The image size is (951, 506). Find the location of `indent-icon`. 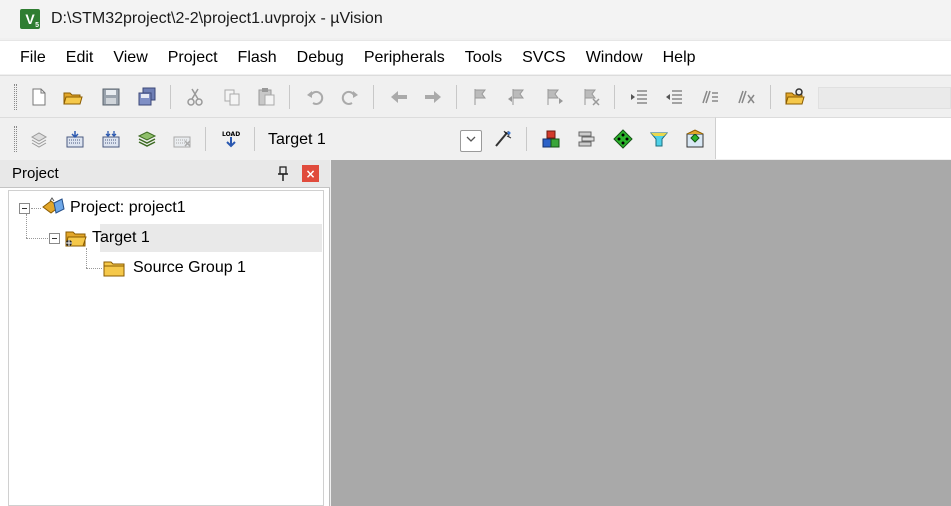

indent-icon is located at coordinates (639, 97).